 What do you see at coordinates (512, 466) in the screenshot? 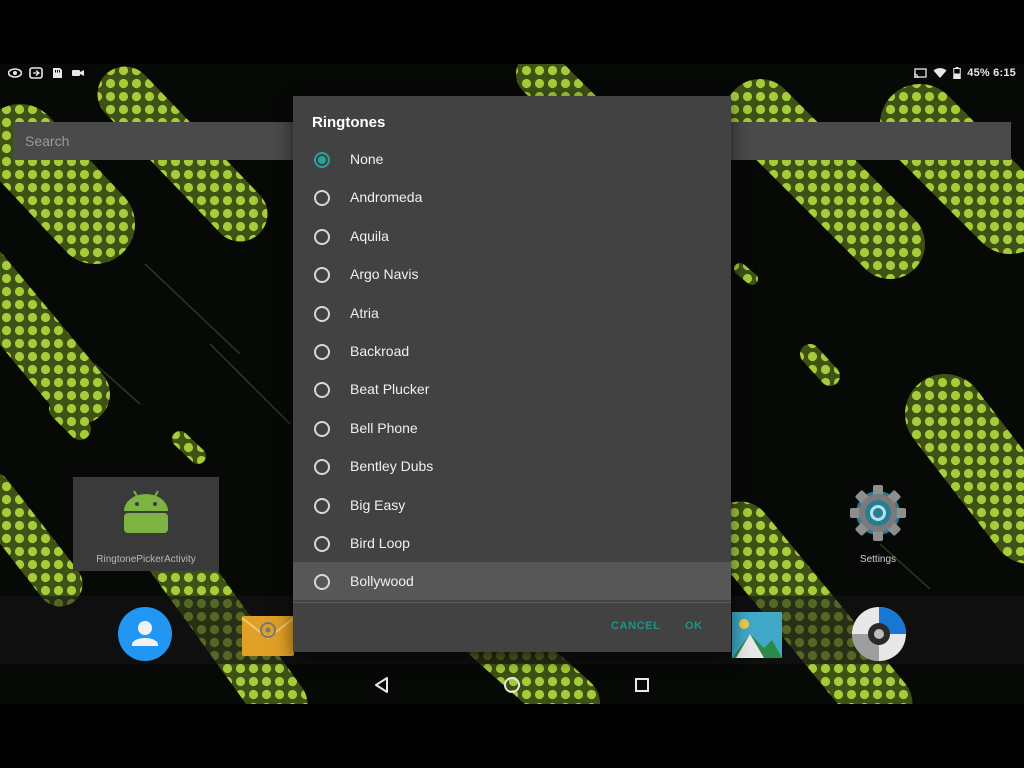
I see `ringtone-option: Bentley Dubs` at bounding box center [512, 466].